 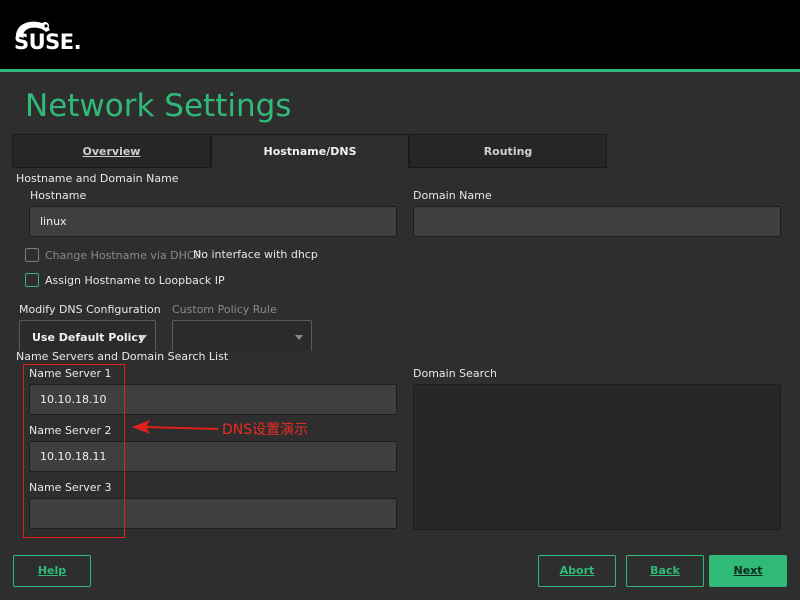 I want to click on tab-hostname-dns: Hostname/DNS, so click(x=310, y=151).